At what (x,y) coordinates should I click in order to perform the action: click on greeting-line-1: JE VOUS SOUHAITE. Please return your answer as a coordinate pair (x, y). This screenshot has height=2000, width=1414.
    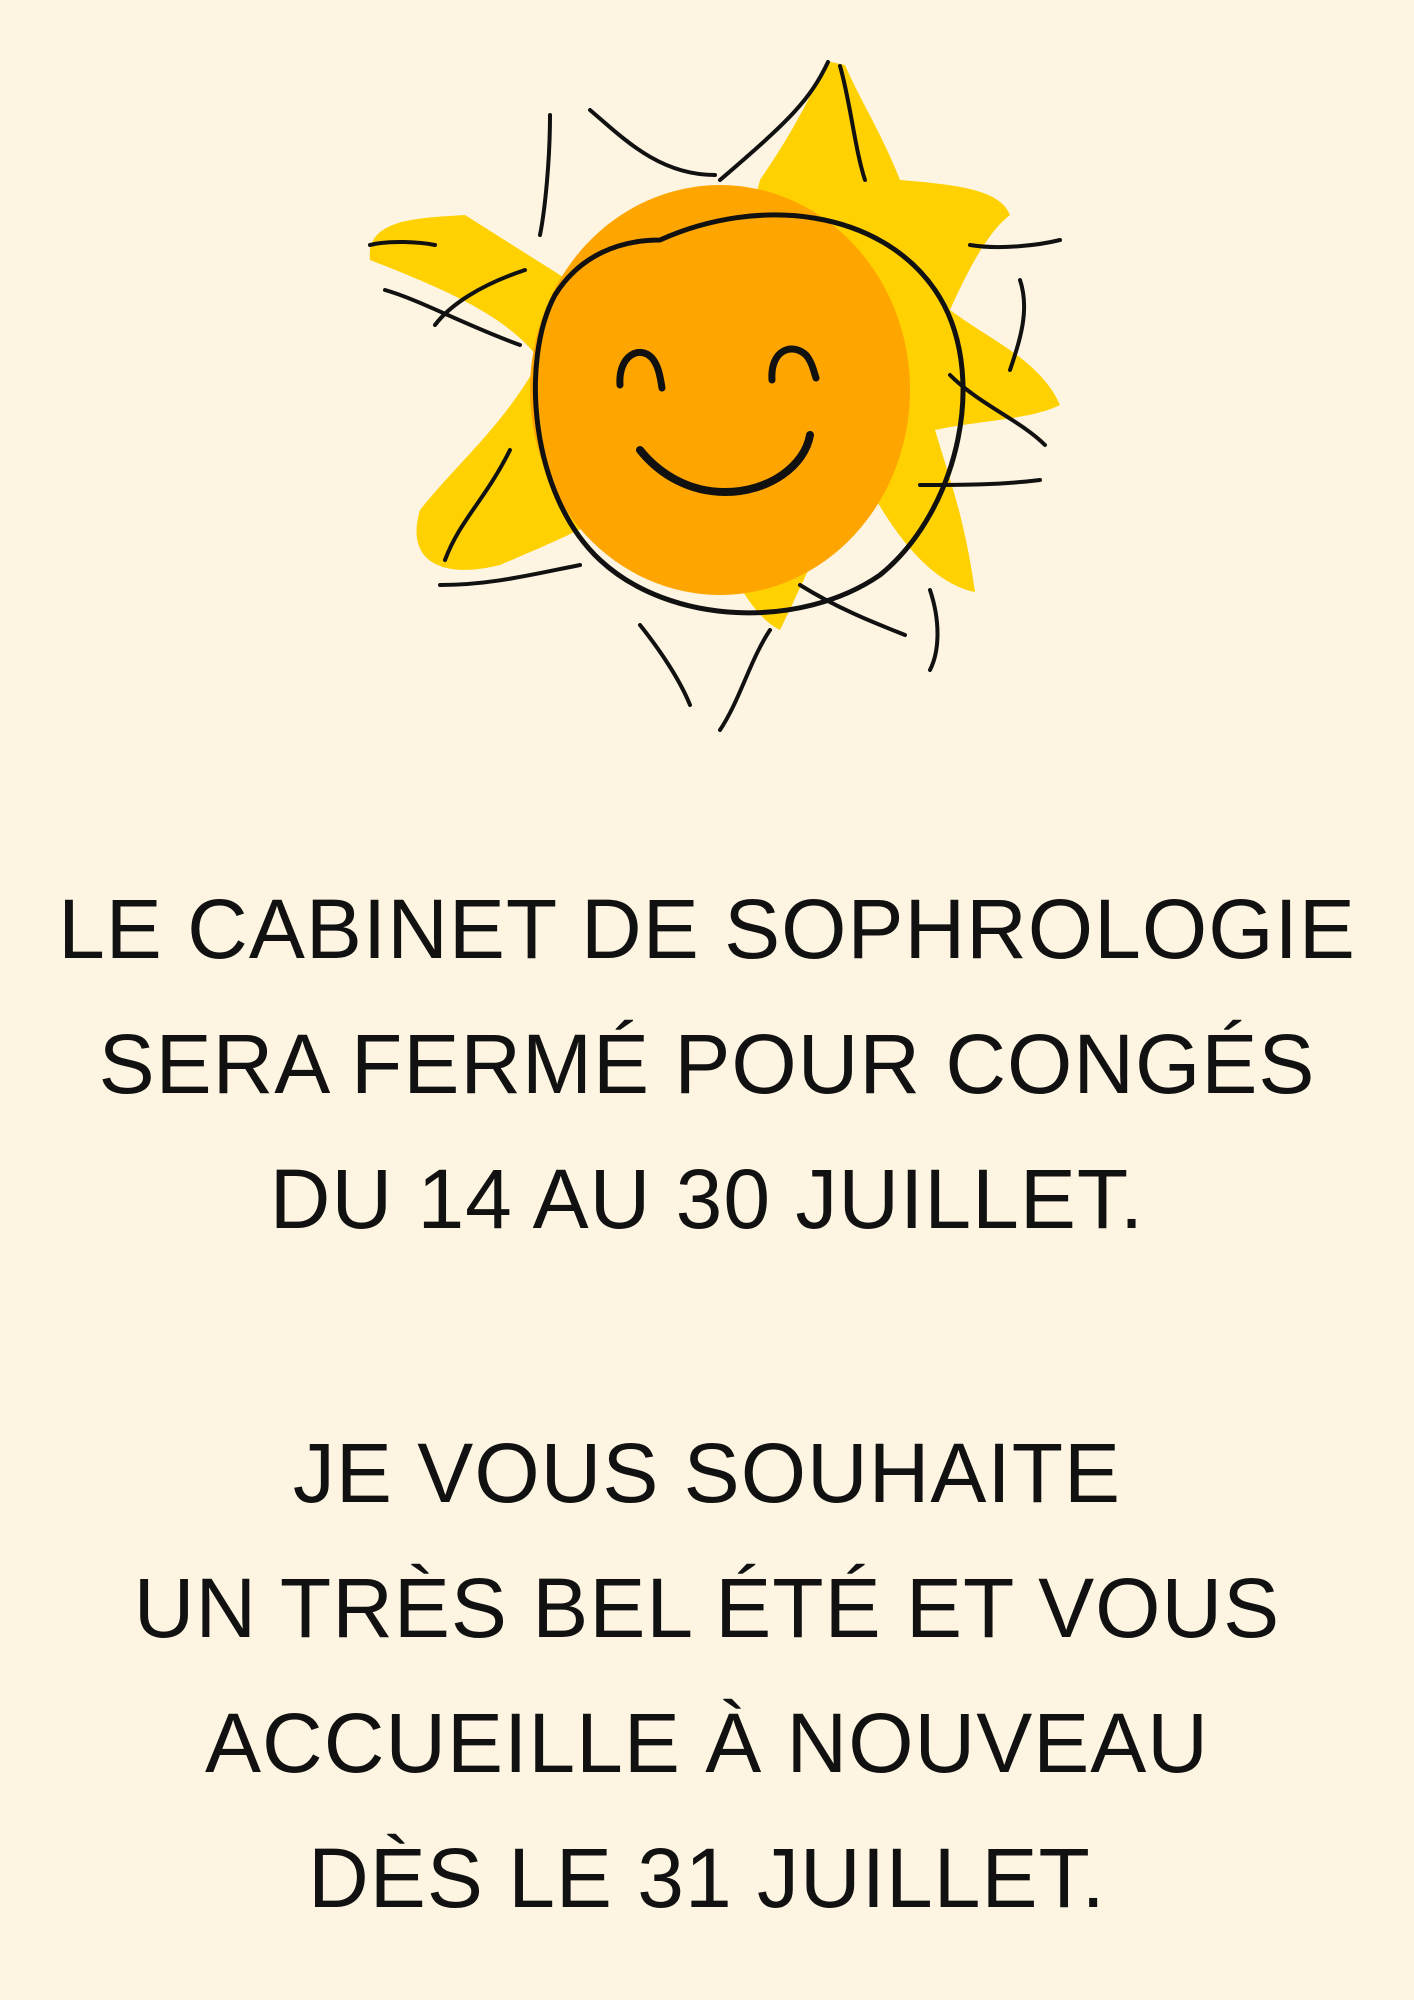
    Looking at the image, I should click on (707, 1473).